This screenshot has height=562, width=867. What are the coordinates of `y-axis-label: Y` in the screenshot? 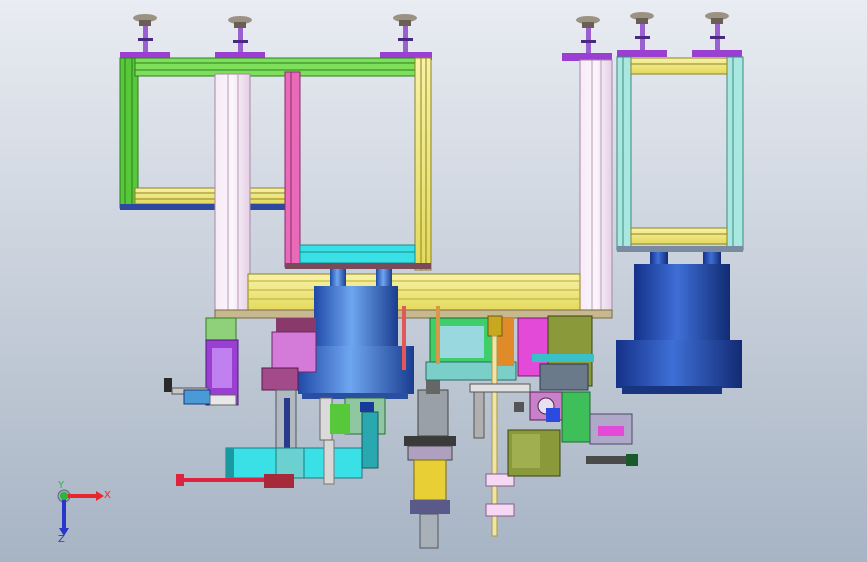 It's located at (61, 485).